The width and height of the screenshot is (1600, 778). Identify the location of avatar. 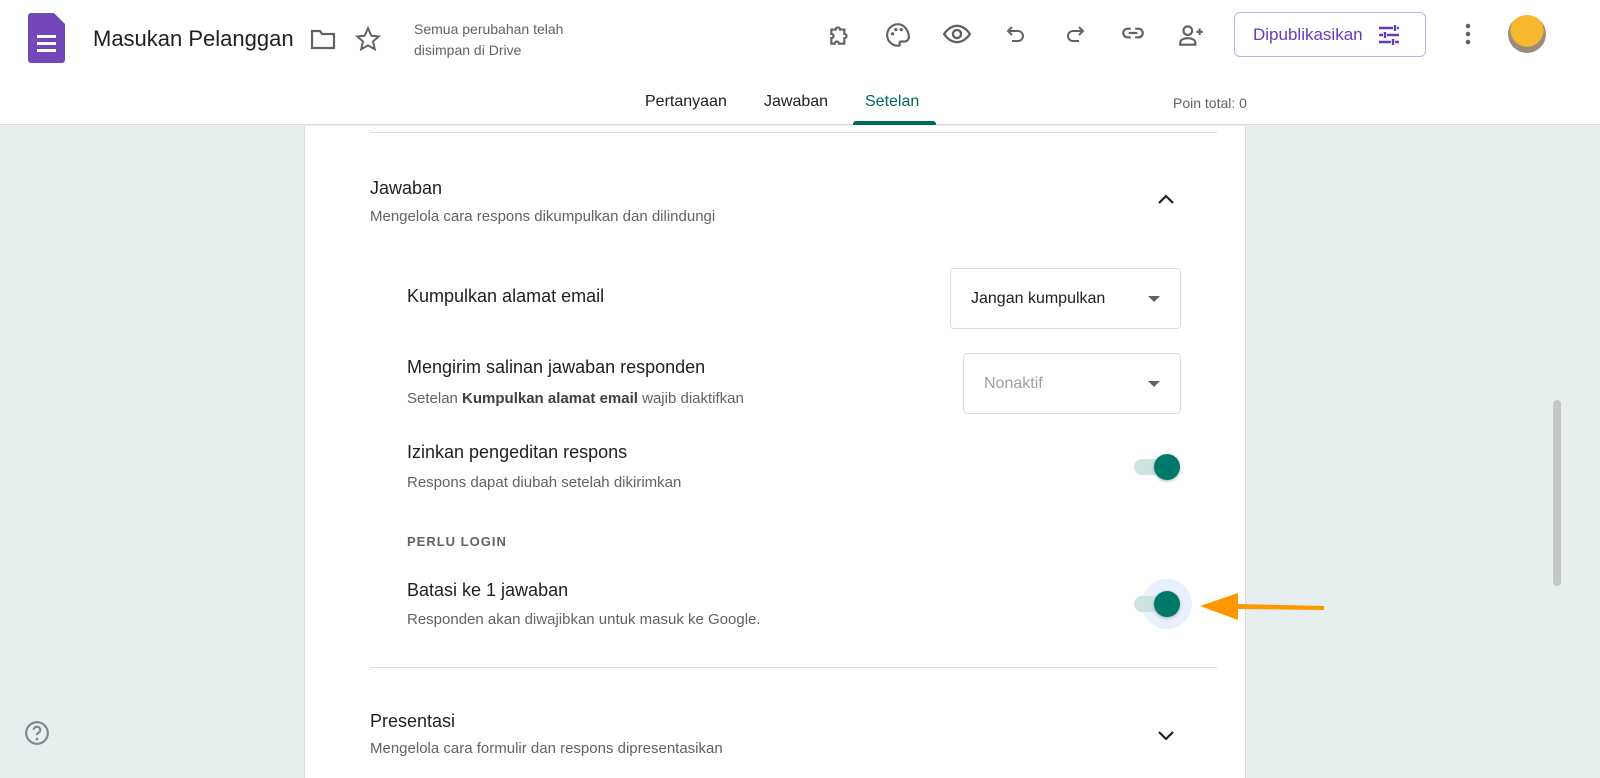
(1527, 34).